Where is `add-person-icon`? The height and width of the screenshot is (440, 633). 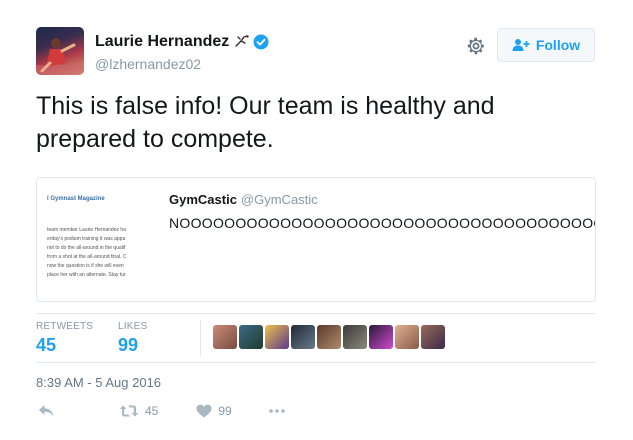
add-person-icon is located at coordinates (521, 45).